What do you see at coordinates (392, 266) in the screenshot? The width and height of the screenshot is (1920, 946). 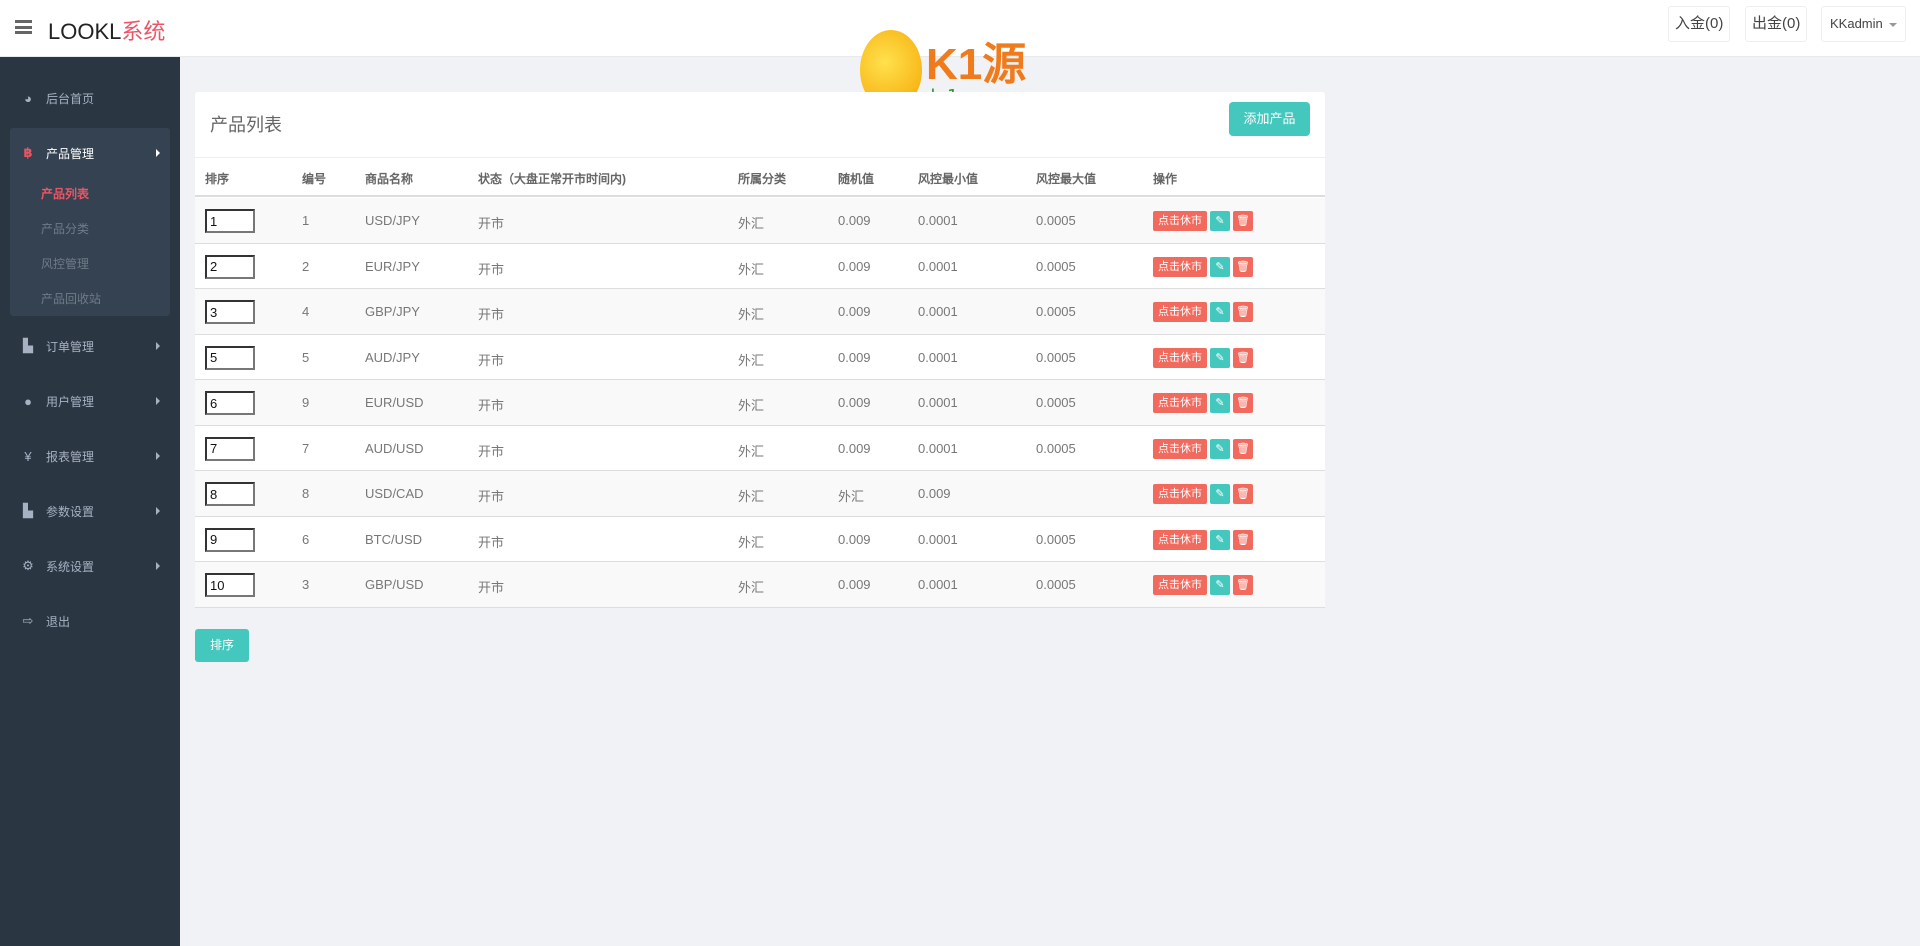 I see `cell-name: EUR/JPY` at bounding box center [392, 266].